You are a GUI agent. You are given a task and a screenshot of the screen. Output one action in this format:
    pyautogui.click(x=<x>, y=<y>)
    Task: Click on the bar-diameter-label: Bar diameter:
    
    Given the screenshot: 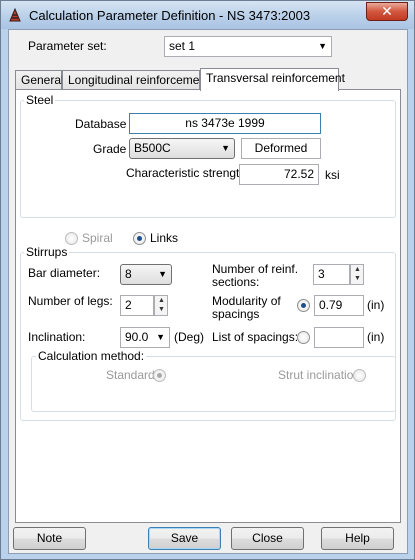 What is the action you would take?
    pyautogui.click(x=64, y=273)
    